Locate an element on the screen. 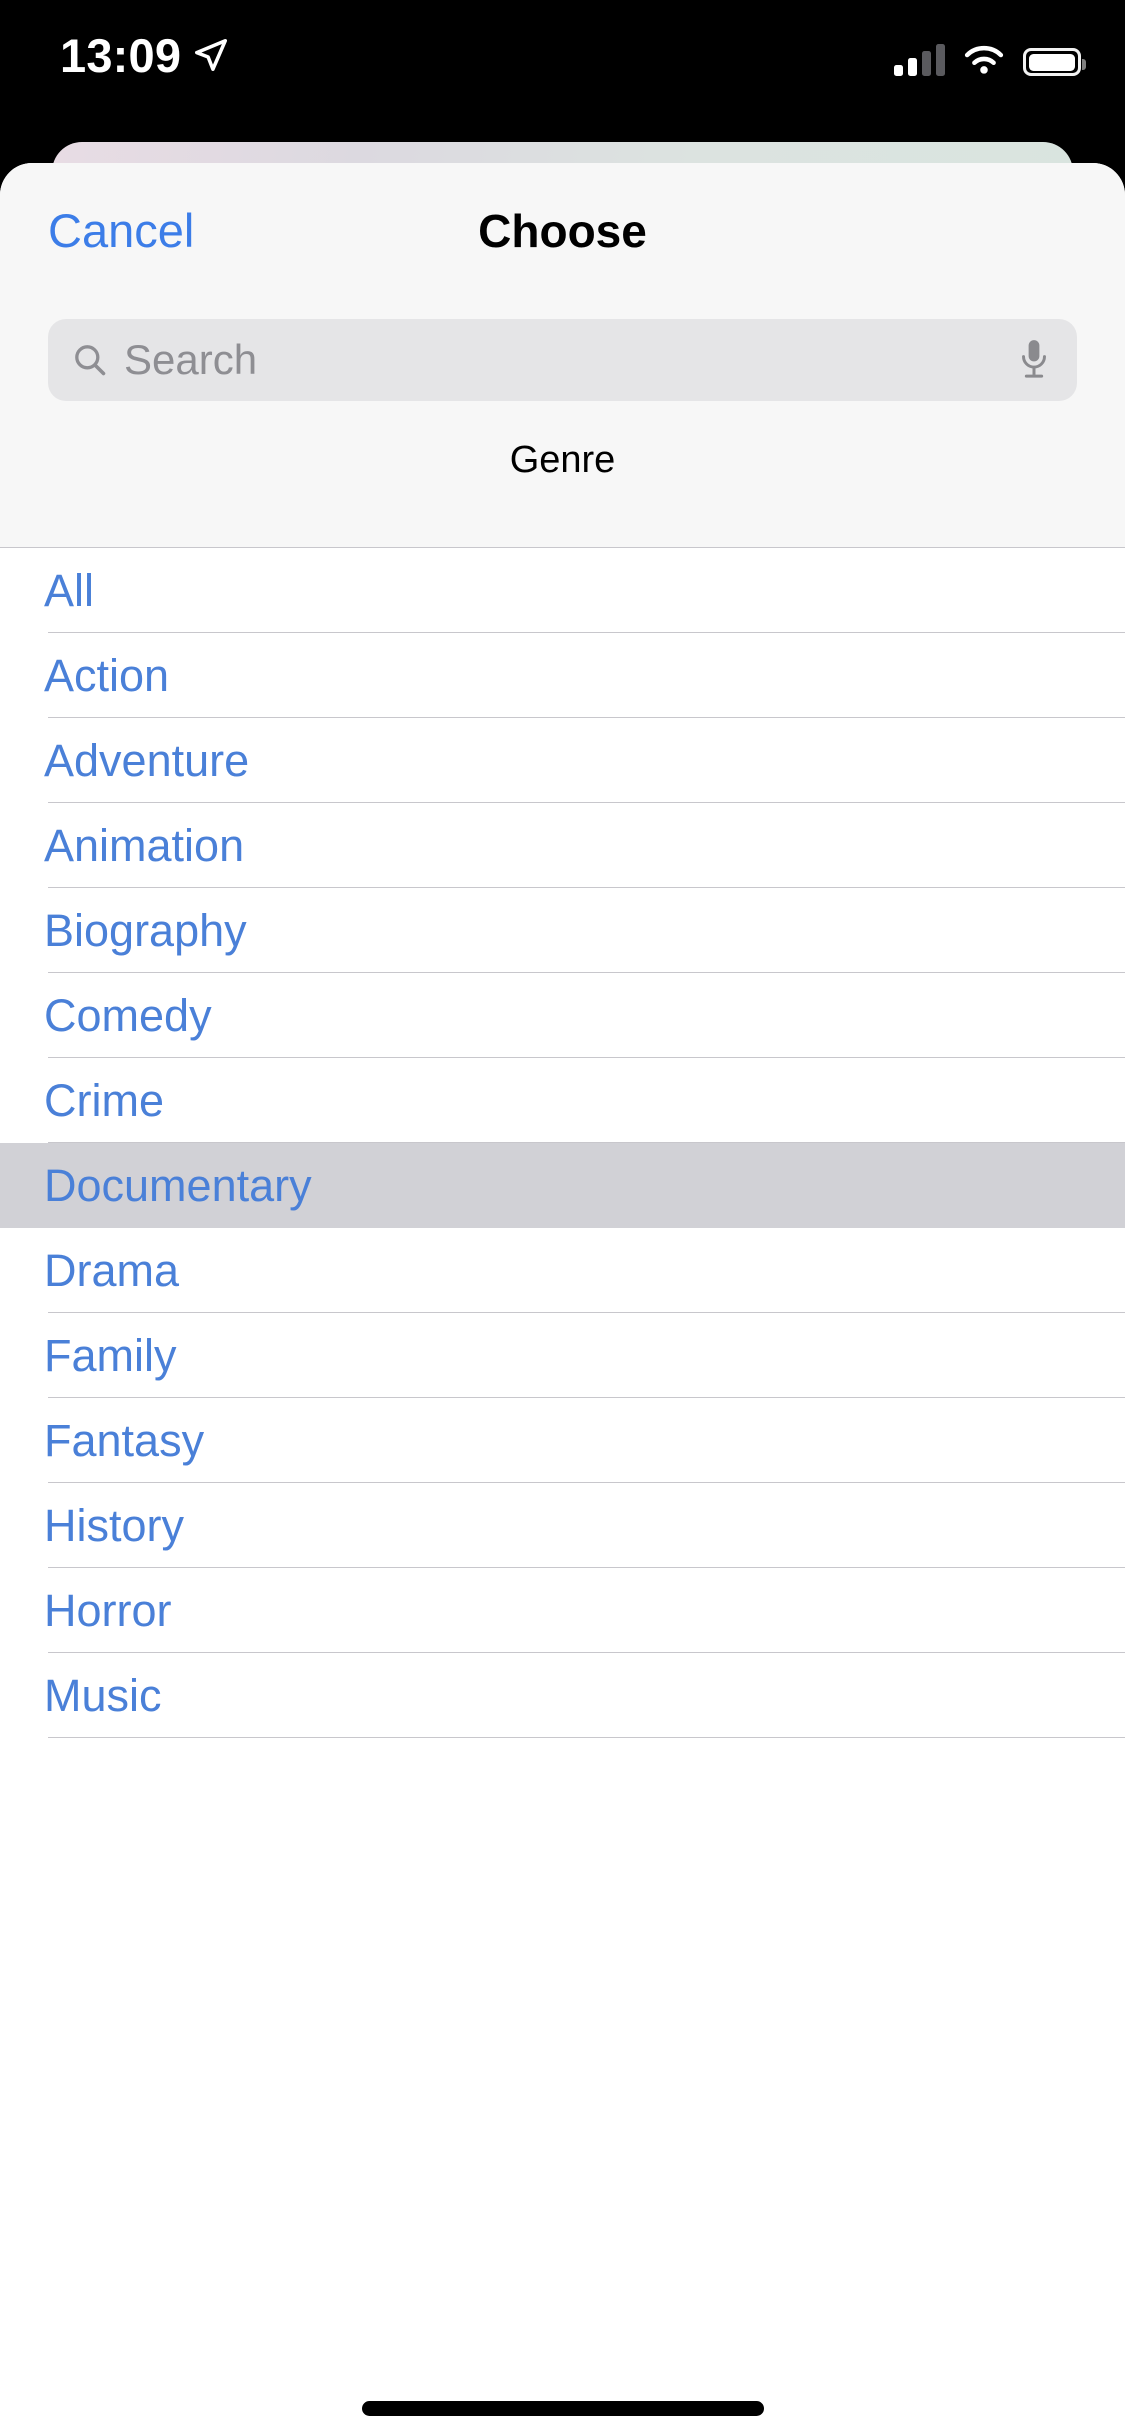 This screenshot has width=1125, height=2436. home-indicator is located at coordinates (562, 2408).